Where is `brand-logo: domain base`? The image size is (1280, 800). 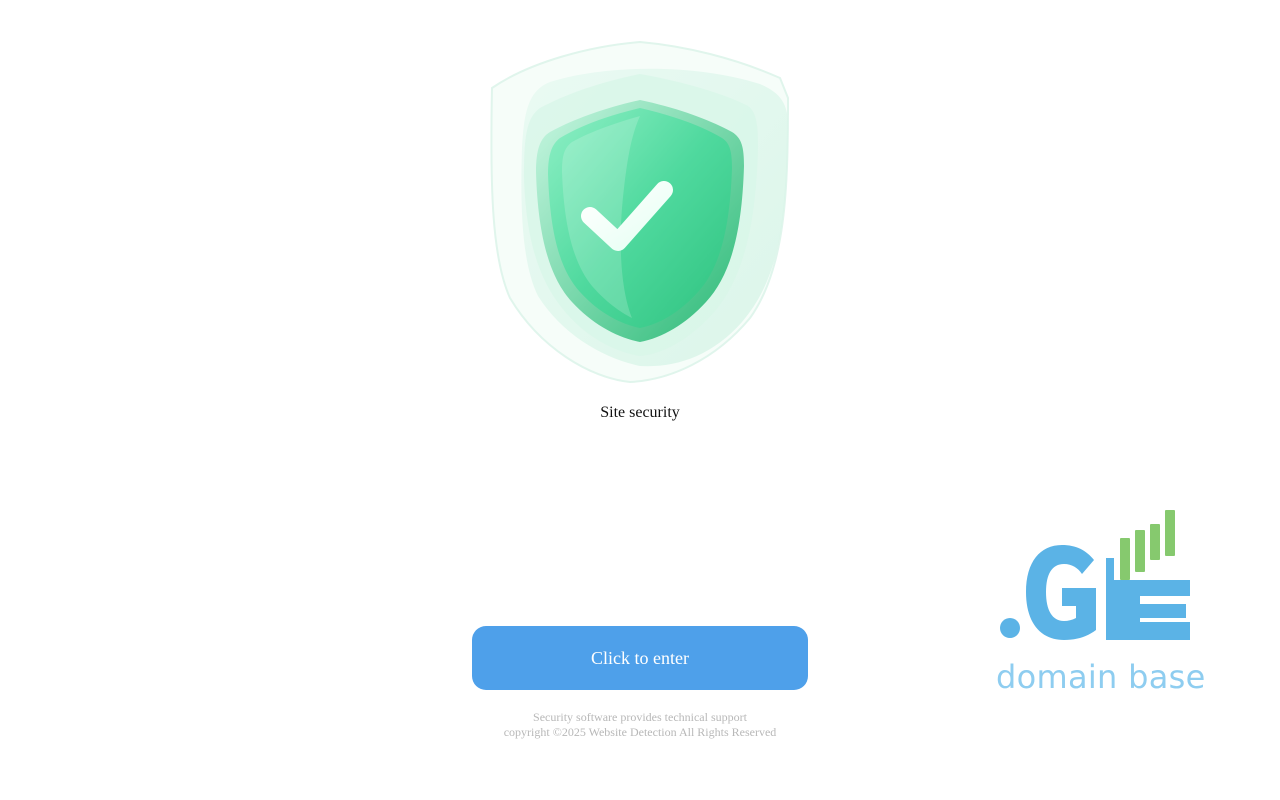 brand-logo: domain base is located at coordinates (1097, 600).